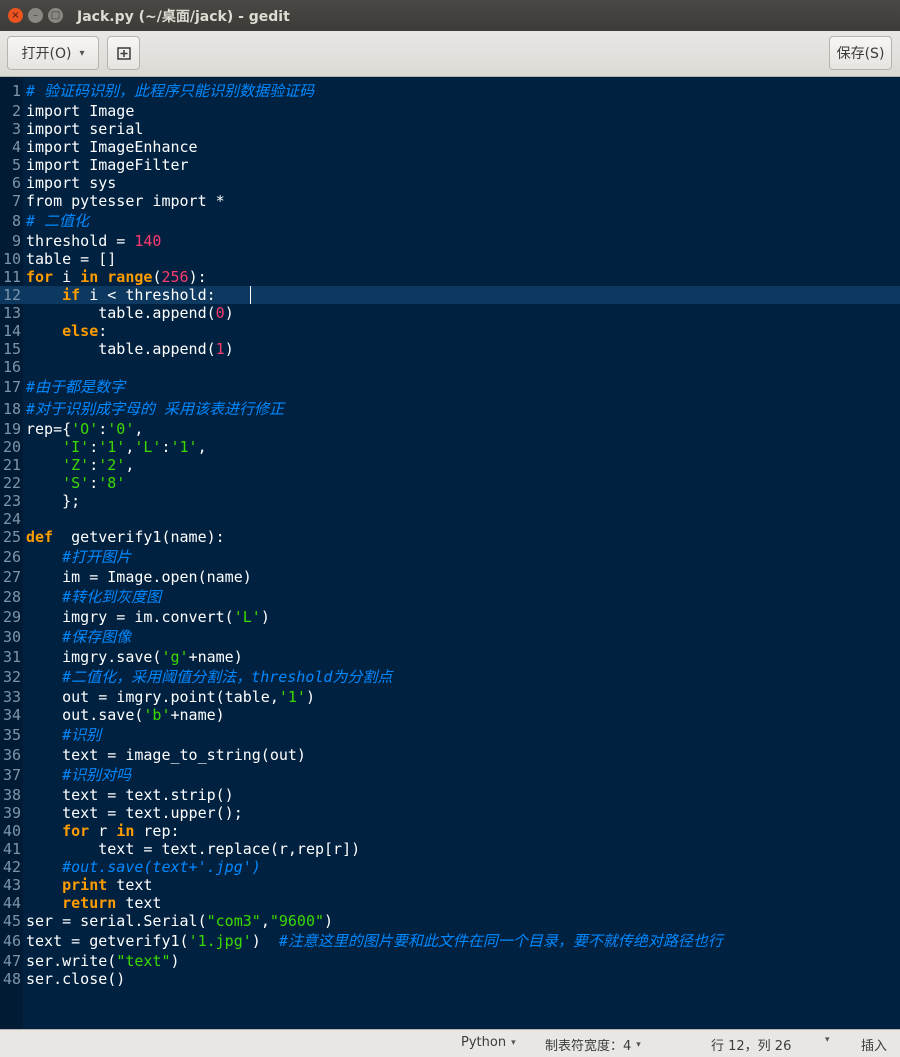  I want to click on line-number: 34, so click(11, 715).